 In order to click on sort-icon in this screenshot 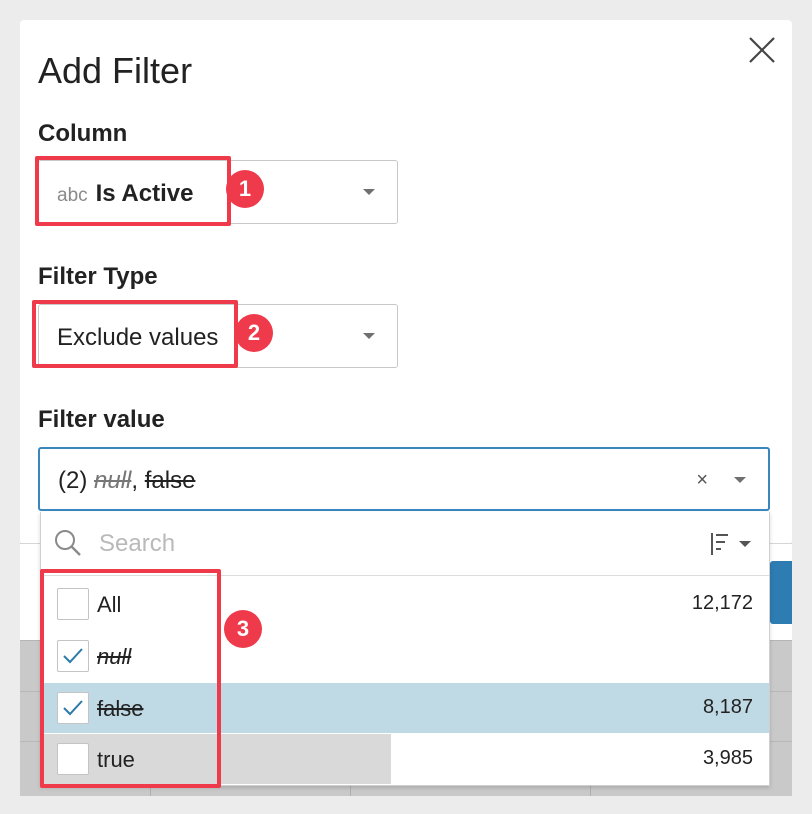, I will do `click(731, 544)`.